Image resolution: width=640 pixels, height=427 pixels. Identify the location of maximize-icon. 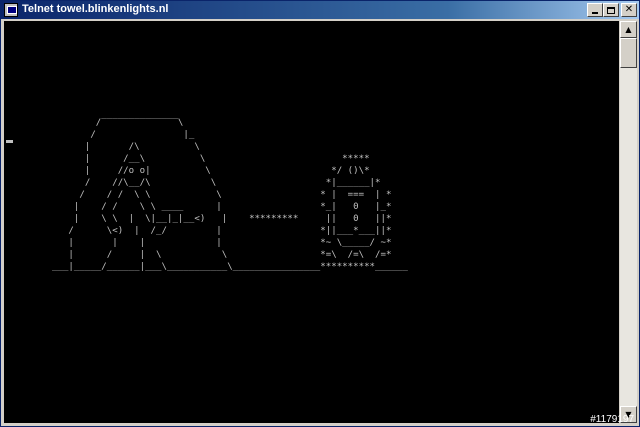
(611, 10).